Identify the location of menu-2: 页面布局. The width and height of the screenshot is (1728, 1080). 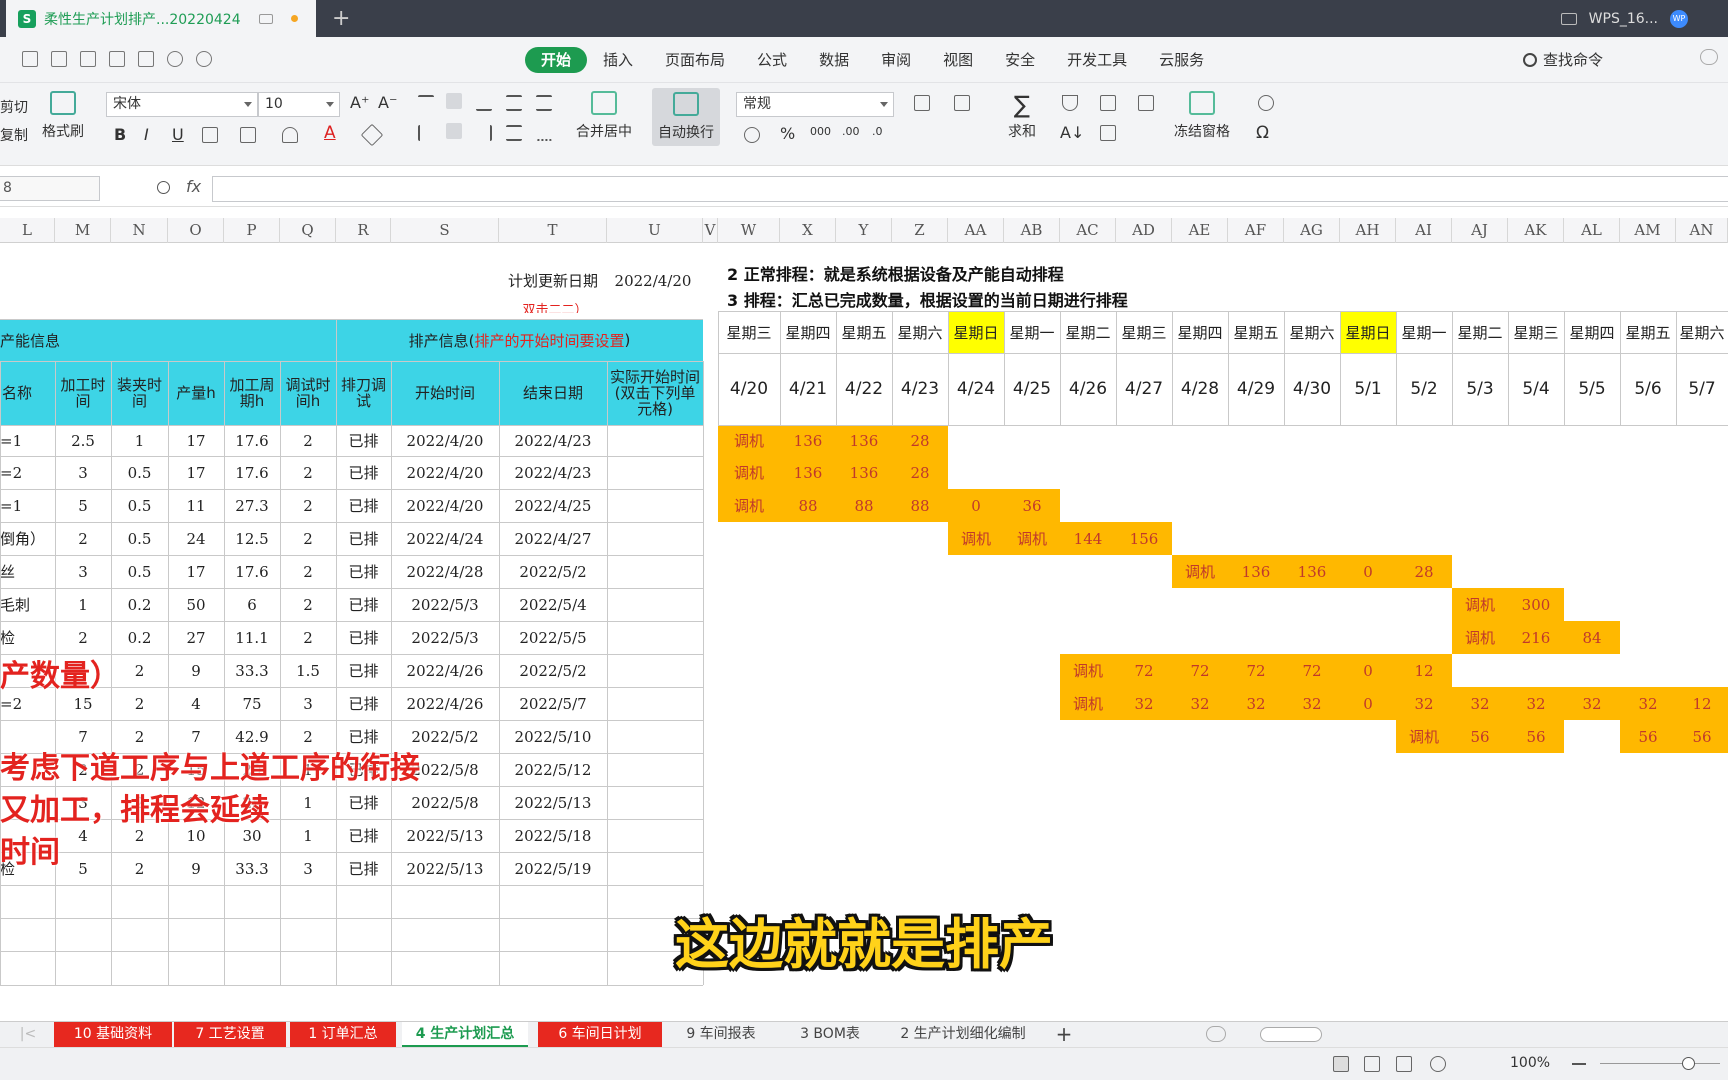
(695, 60).